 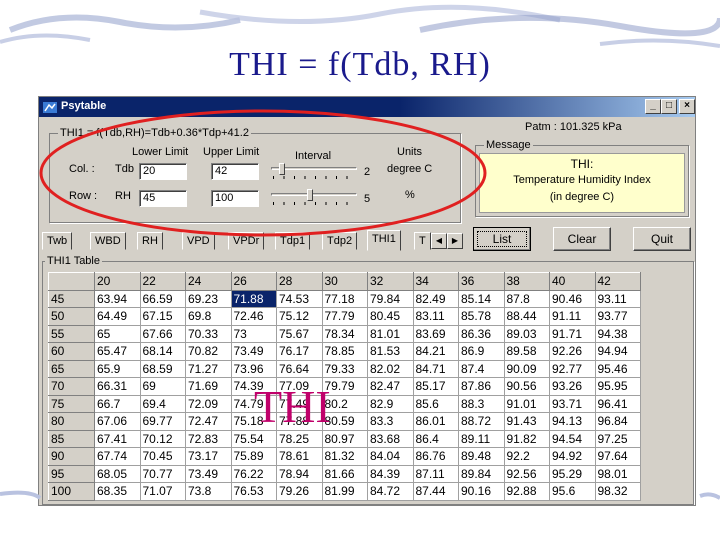 I want to click on row-header: 55, so click(x=71, y=333).